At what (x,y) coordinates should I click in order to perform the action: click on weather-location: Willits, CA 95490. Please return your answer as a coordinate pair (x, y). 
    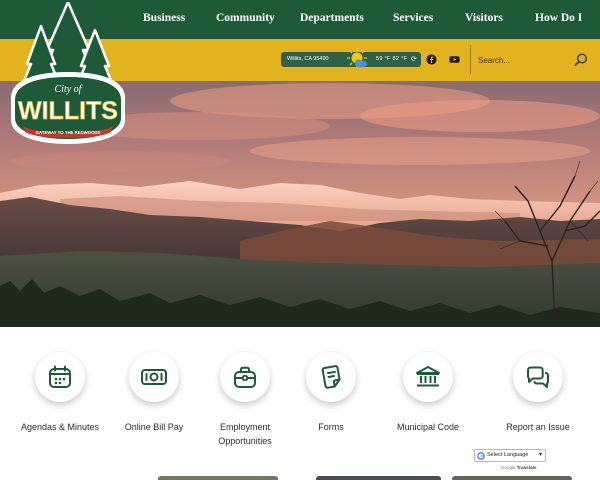
    Looking at the image, I should click on (308, 59).